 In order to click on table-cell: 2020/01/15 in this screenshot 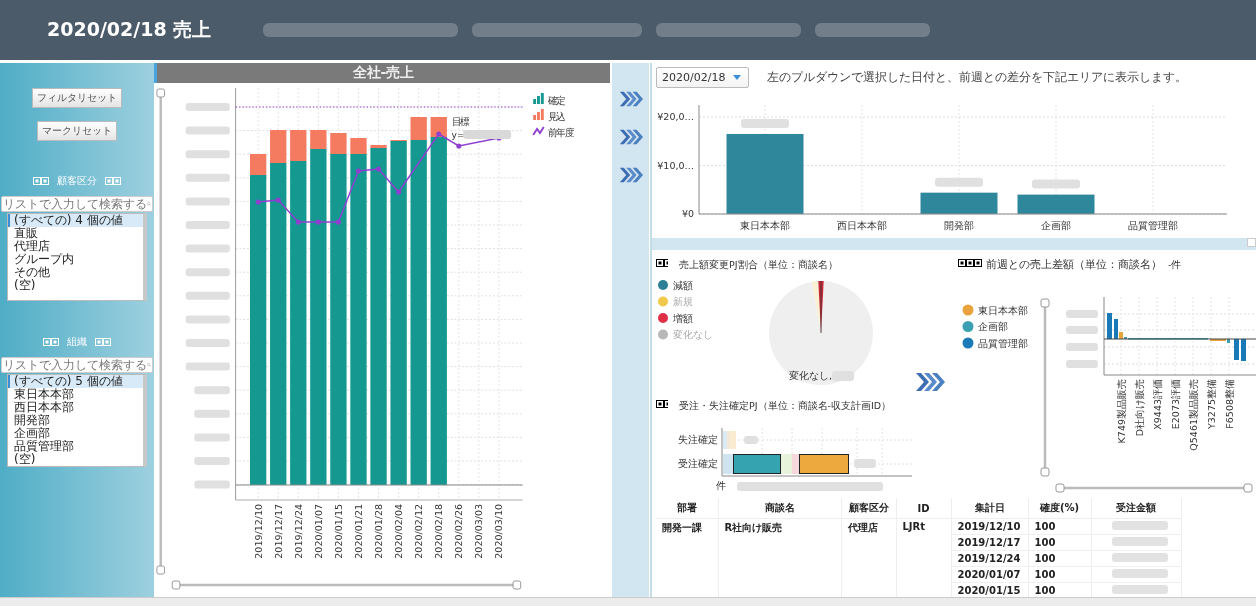, I will do `click(989, 590)`.